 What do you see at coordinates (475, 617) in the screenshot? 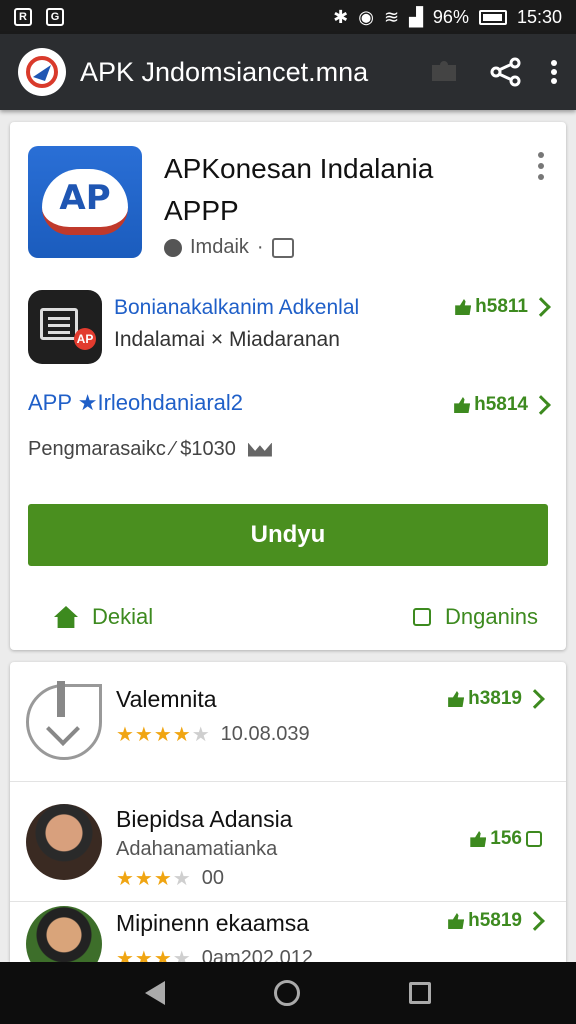
I see `checkbox-action-button: Dnganins` at bounding box center [475, 617].